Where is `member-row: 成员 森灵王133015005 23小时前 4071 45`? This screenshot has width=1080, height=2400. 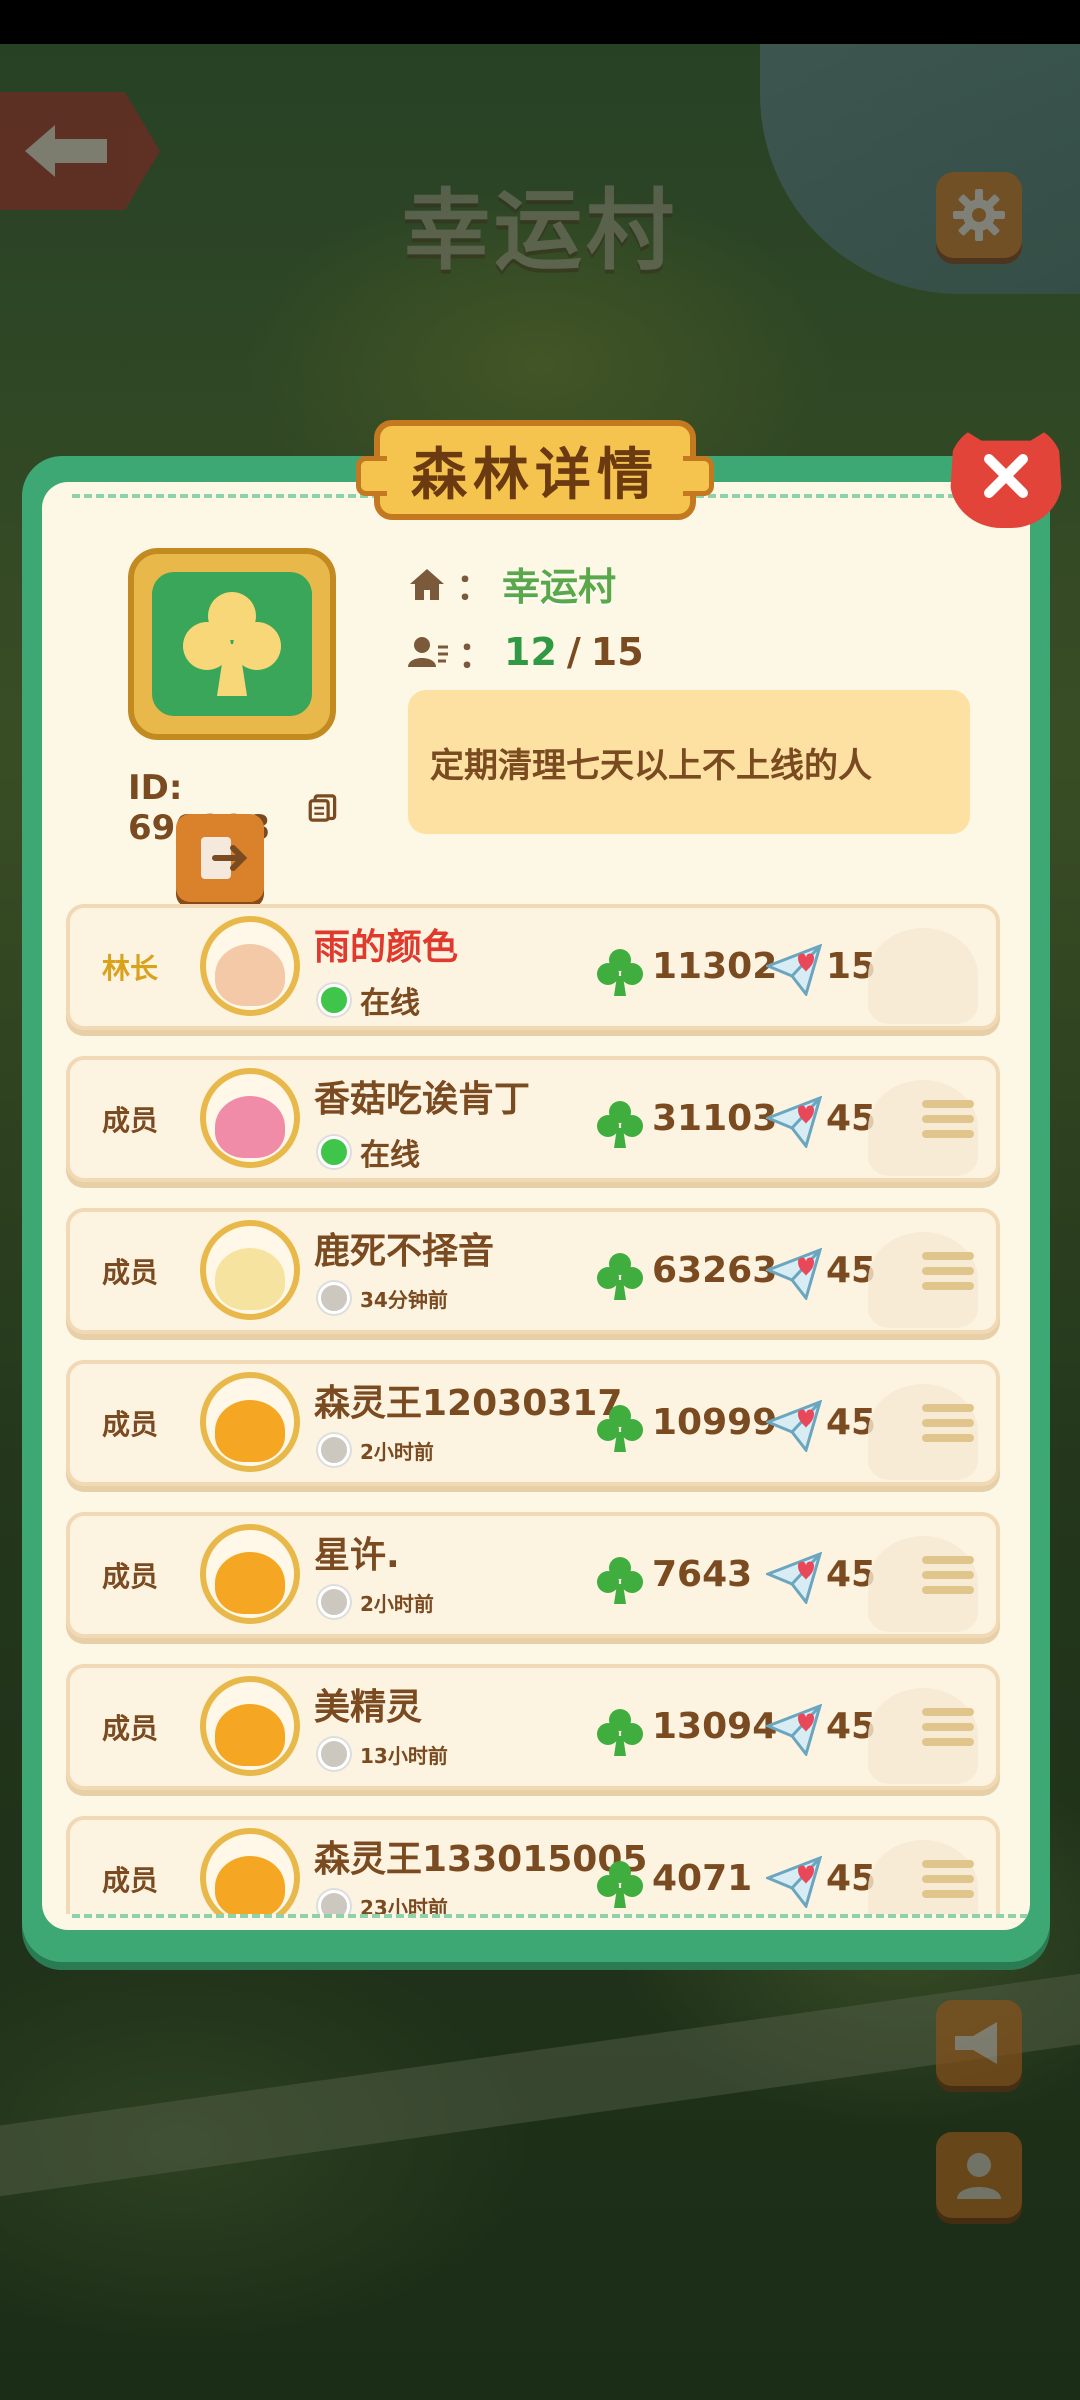 member-row: 成员 森灵王133015005 23小时前 4071 45 is located at coordinates (533, 1865).